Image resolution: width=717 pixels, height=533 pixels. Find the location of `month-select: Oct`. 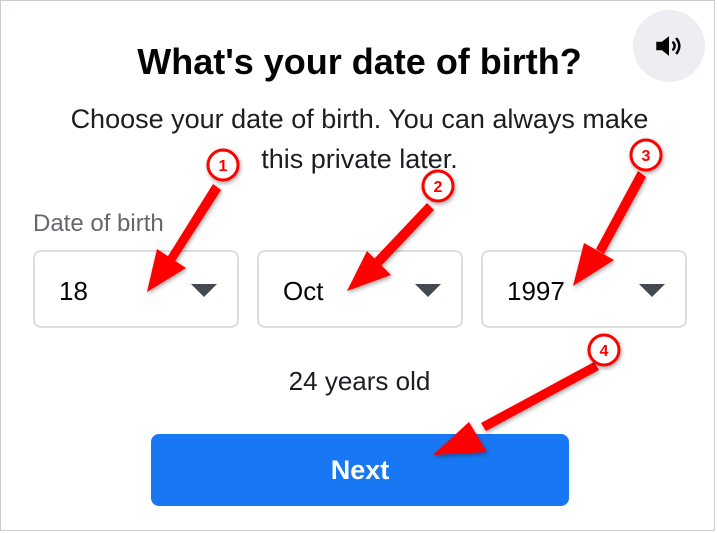

month-select: Oct is located at coordinates (360, 289).